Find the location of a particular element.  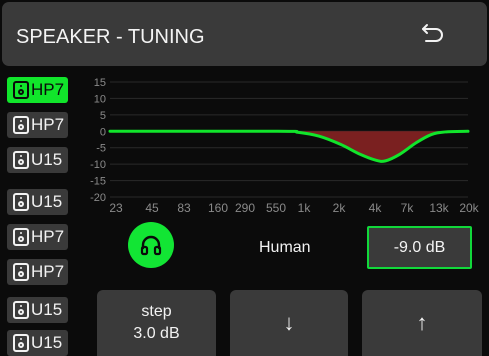

y-tick-label: 5 is located at coordinates (103, 116).